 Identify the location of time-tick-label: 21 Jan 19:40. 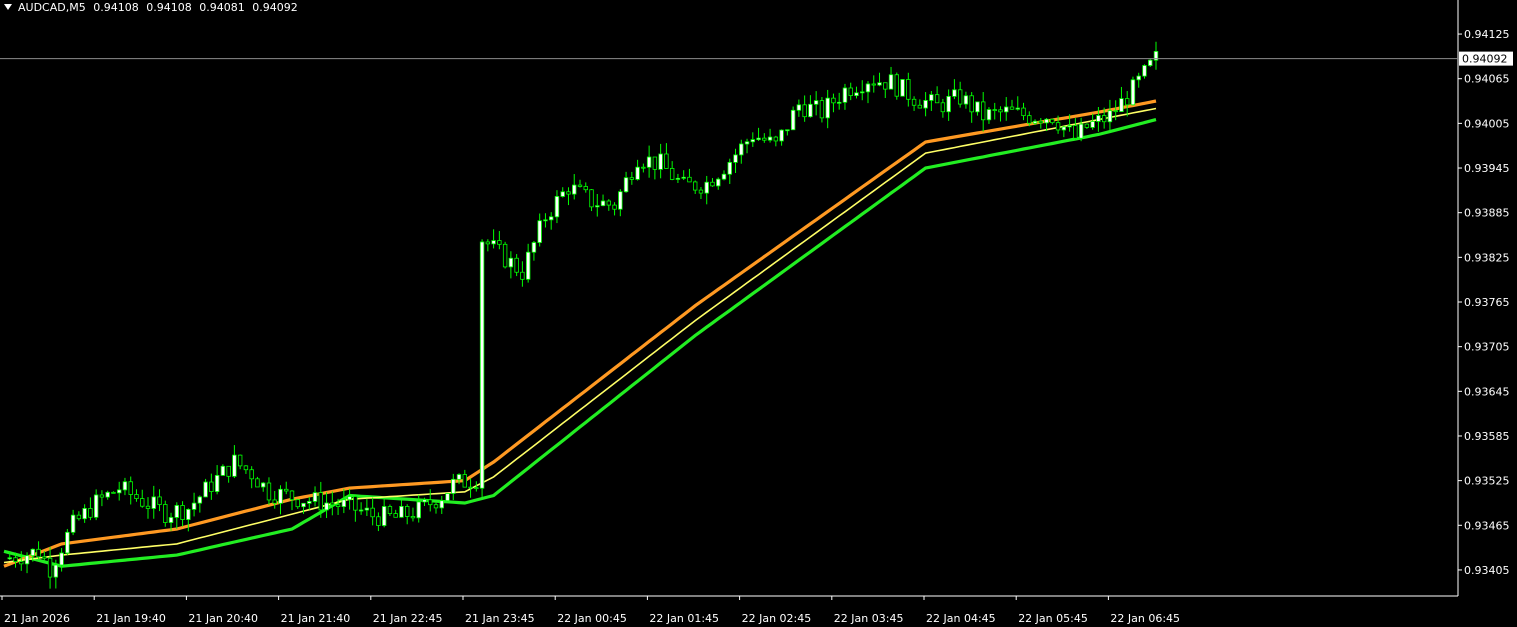
(131, 618).